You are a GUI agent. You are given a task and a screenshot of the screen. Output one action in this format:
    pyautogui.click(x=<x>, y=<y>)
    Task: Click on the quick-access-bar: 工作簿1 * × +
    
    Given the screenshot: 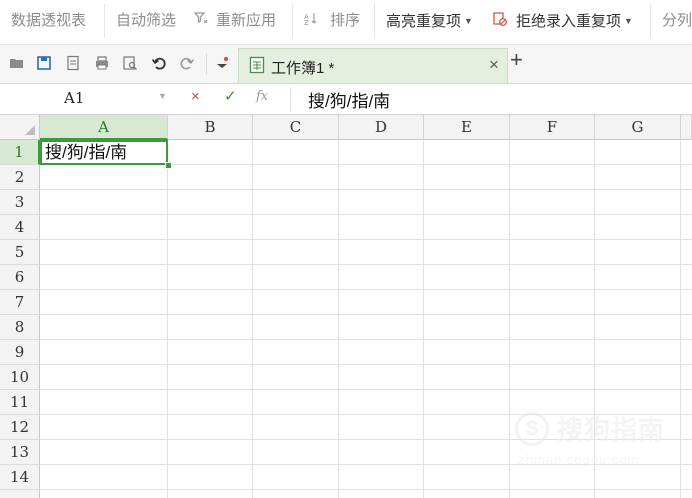 What is the action you would take?
    pyautogui.click(x=346, y=64)
    